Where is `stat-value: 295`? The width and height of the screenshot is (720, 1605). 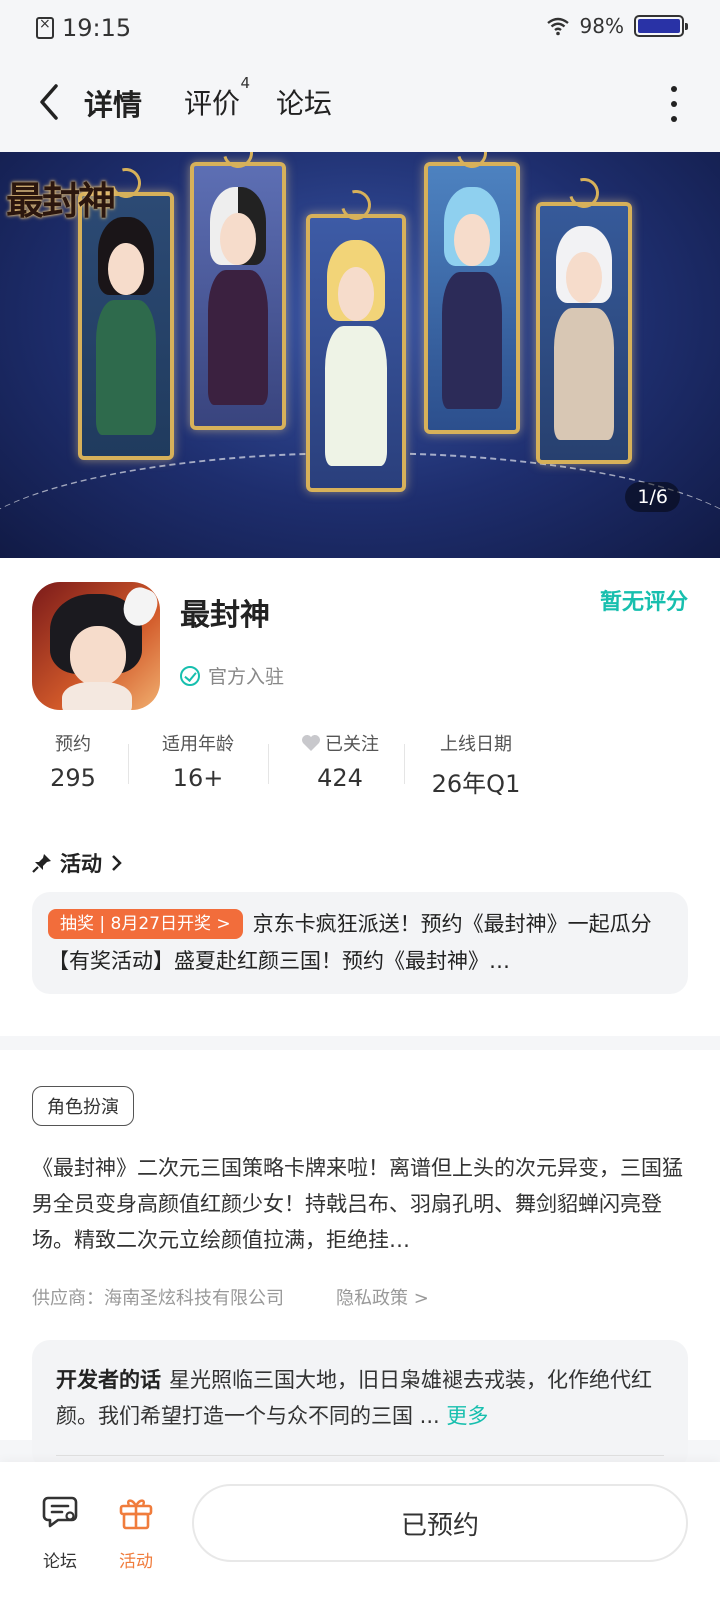
stat-value: 295 is located at coordinates (73, 778).